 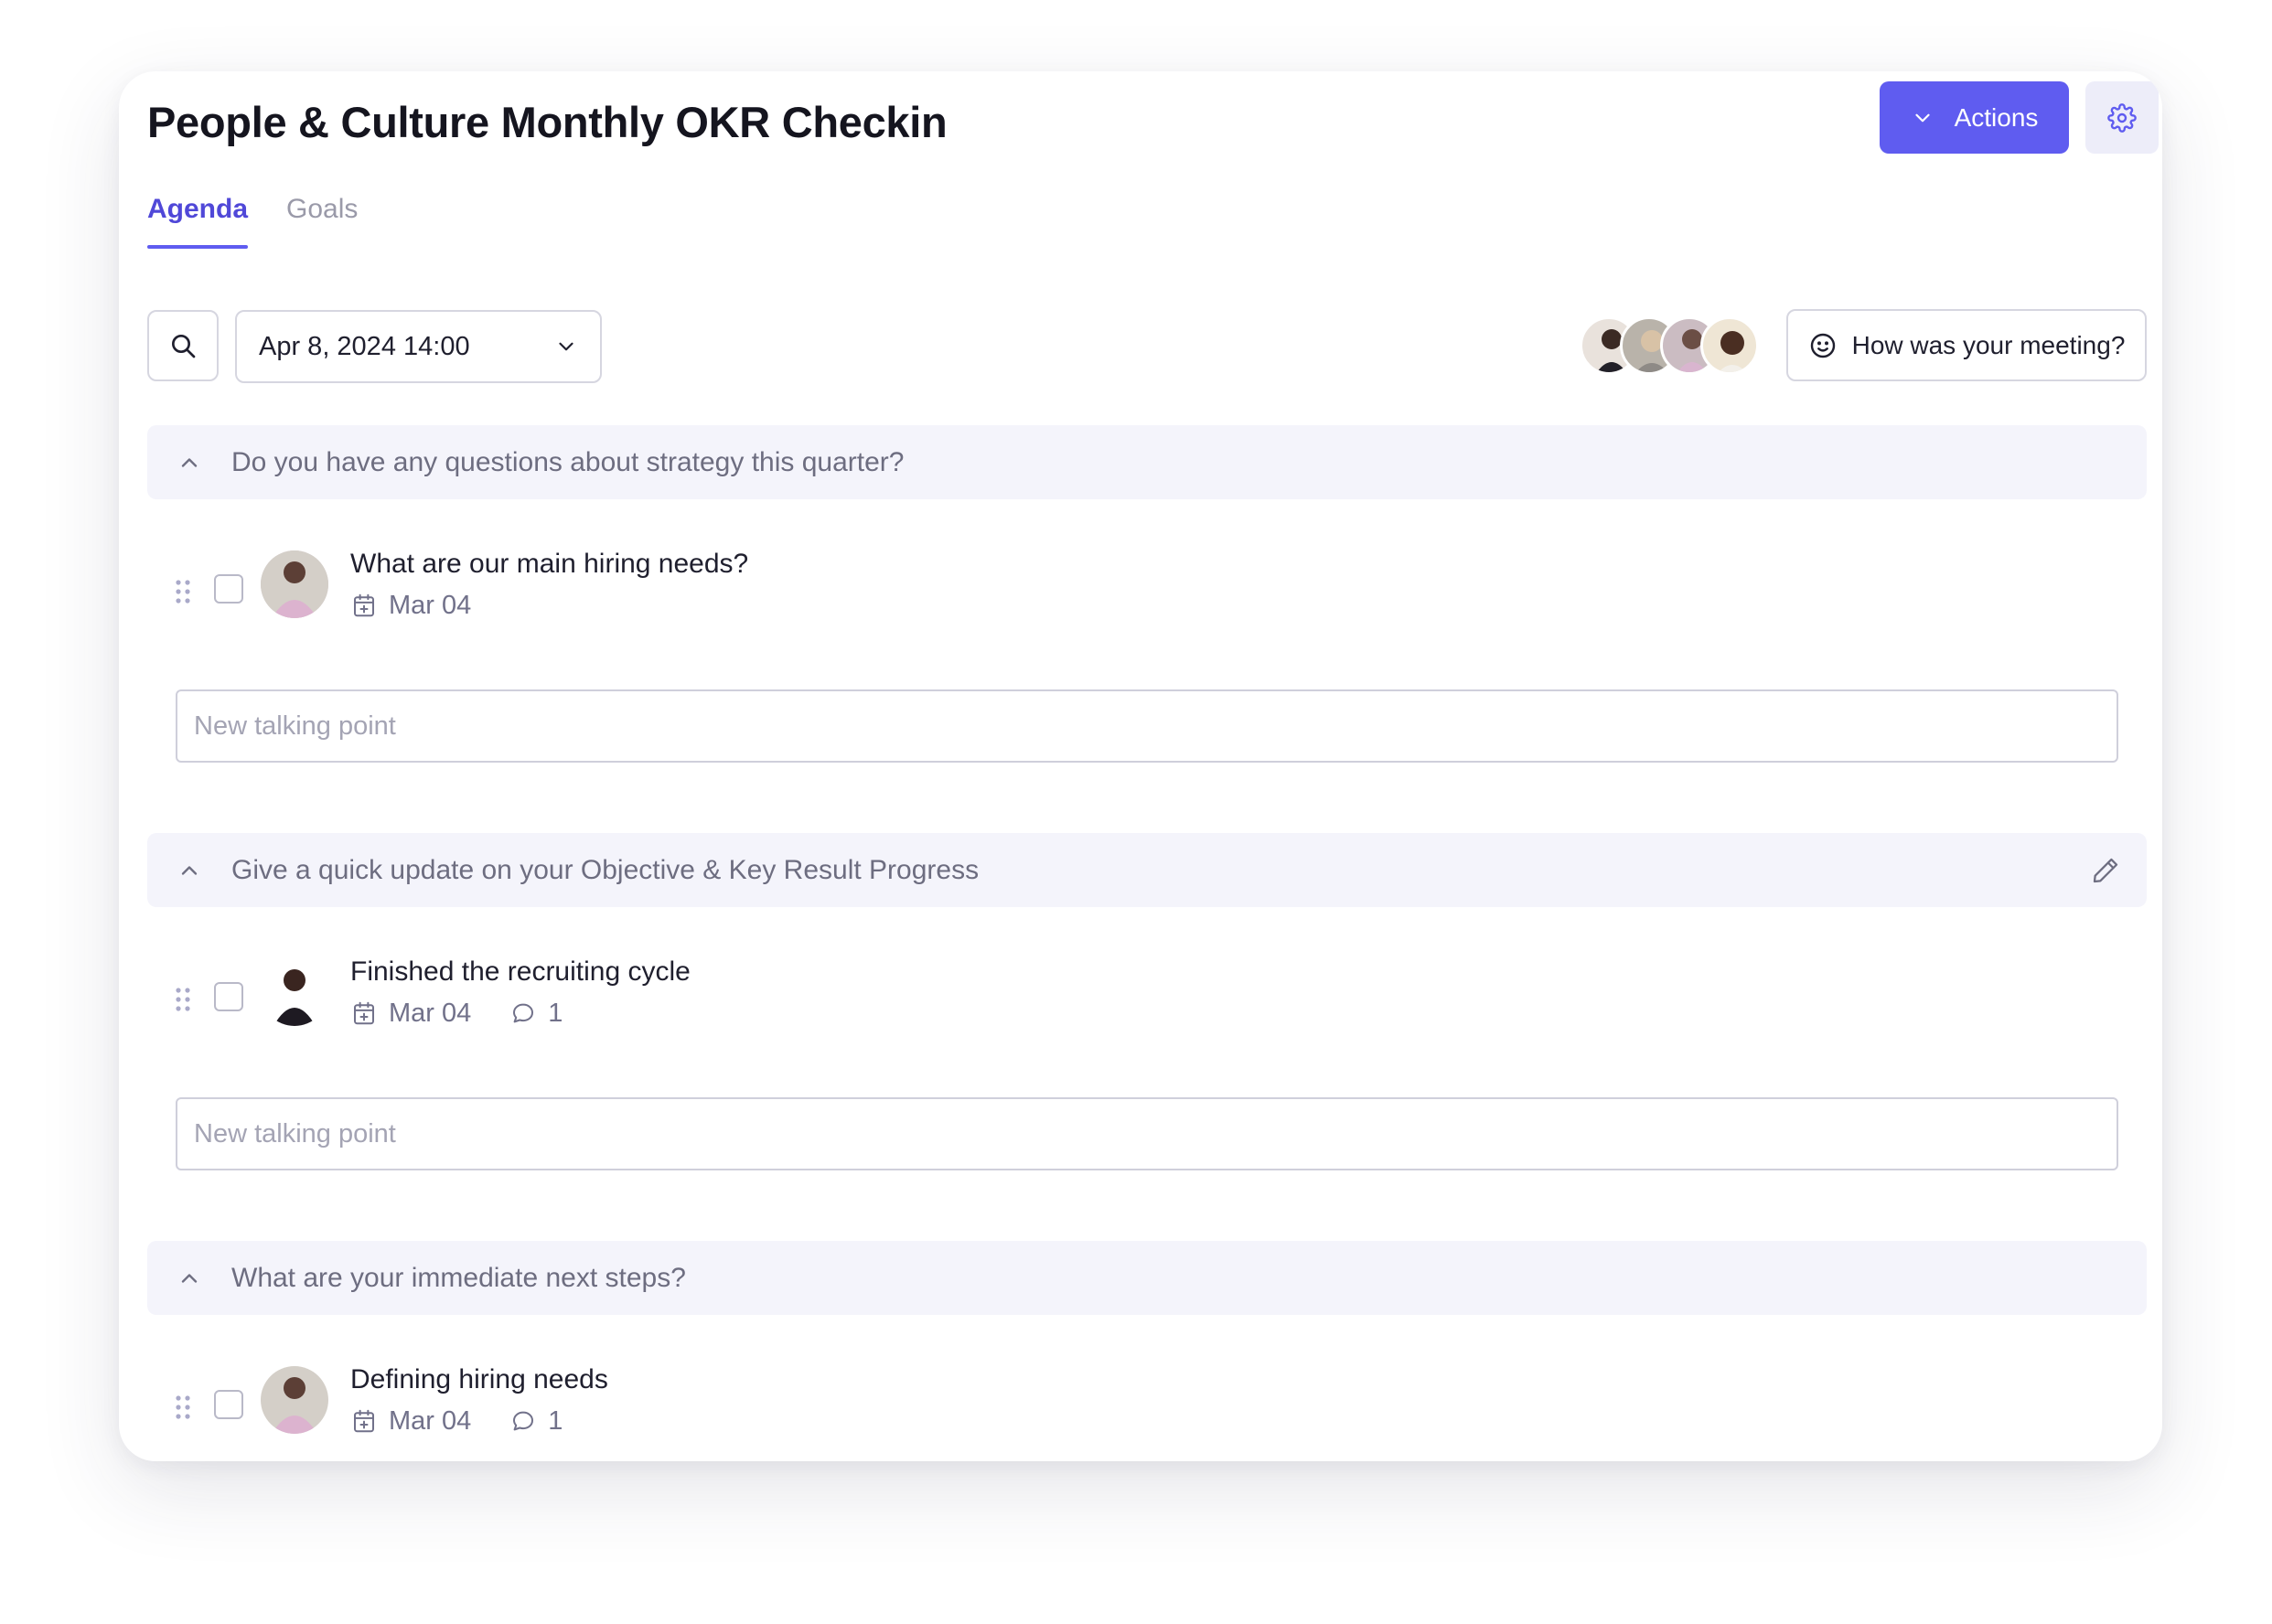 What do you see at coordinates (1147, 1405) in the screenshot?
I see `talking-point-item: Defining hiring needs Mar 04 1` at bounding box center [1147, 1405].